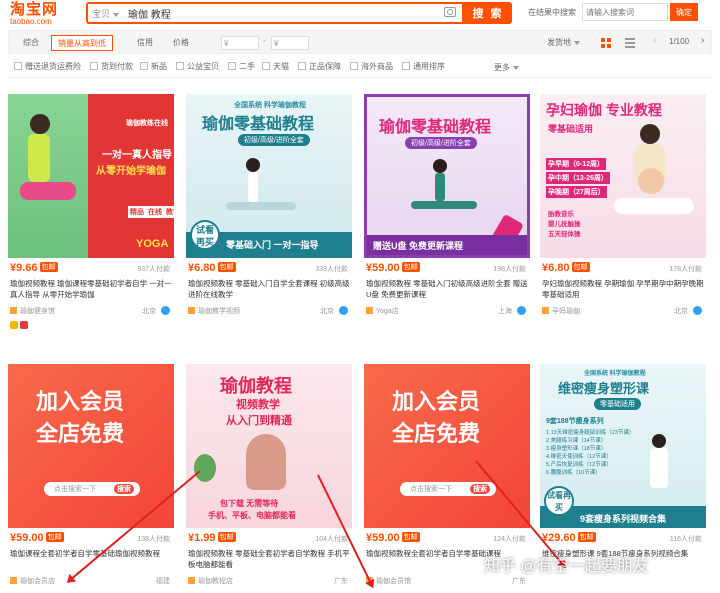  I want to click on camera-icon, so click(450, 12).